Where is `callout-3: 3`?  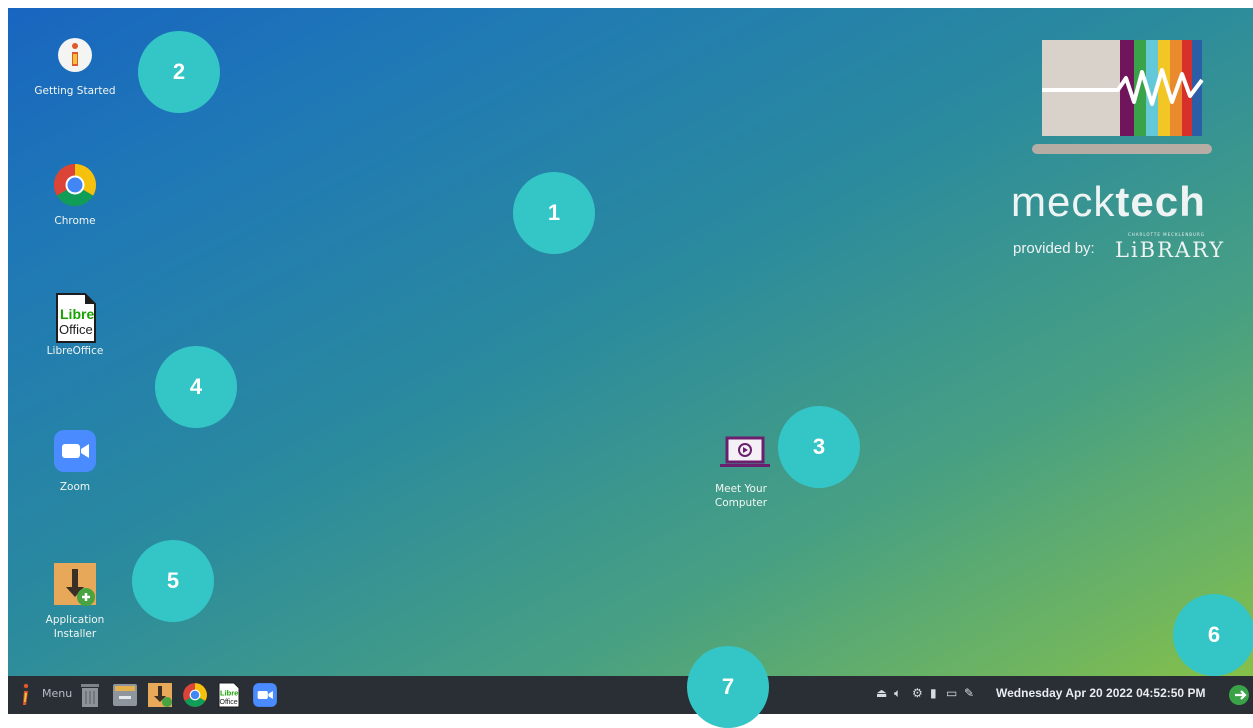
callout-3: 3 is located at coordinates (819, 447).